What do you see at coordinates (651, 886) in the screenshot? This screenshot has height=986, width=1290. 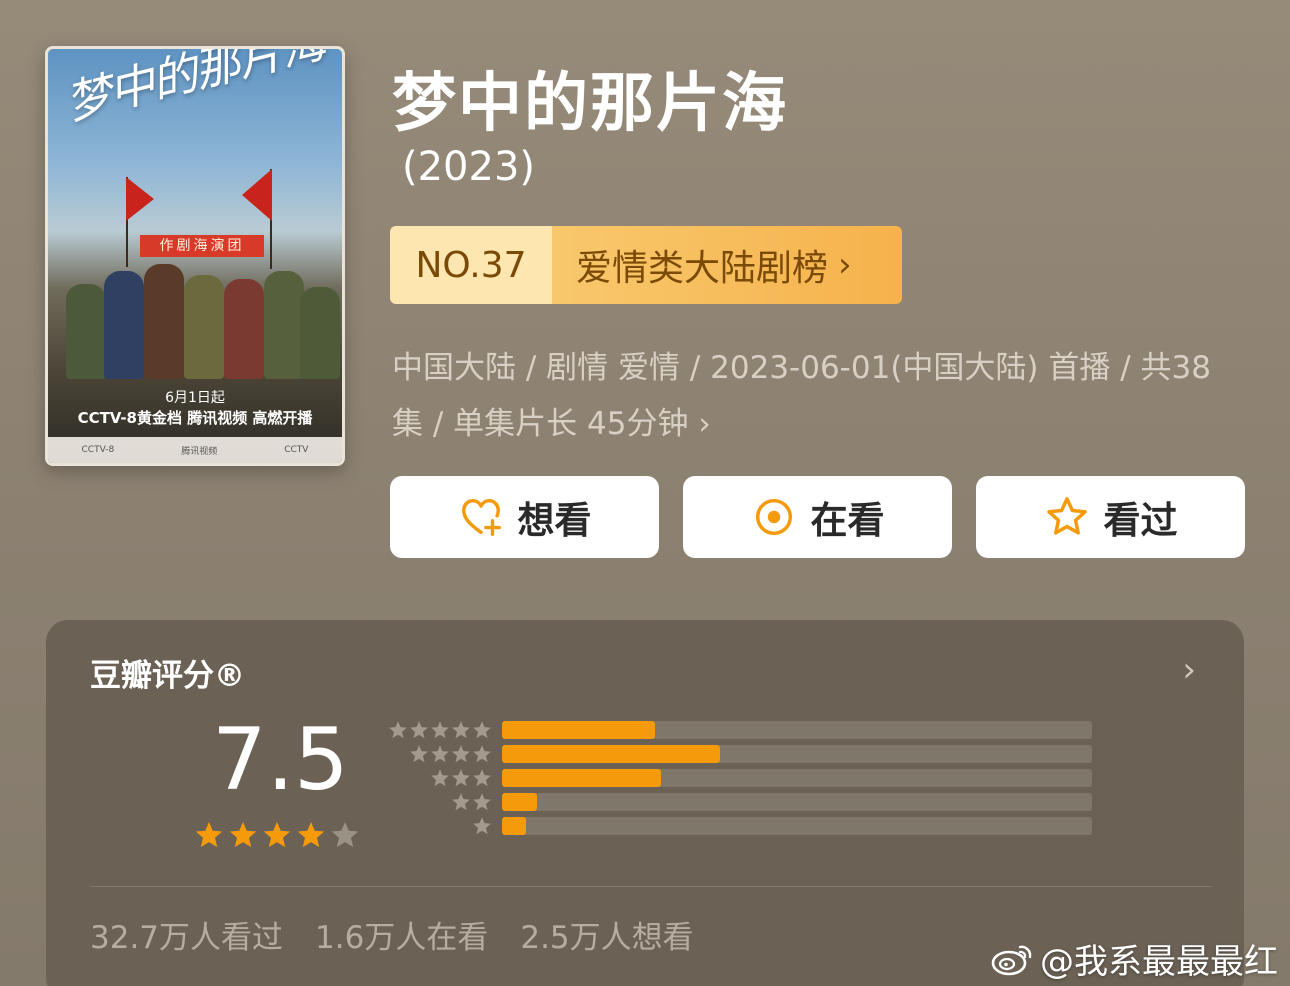 I see `divider` at bounding box center [651, 886].